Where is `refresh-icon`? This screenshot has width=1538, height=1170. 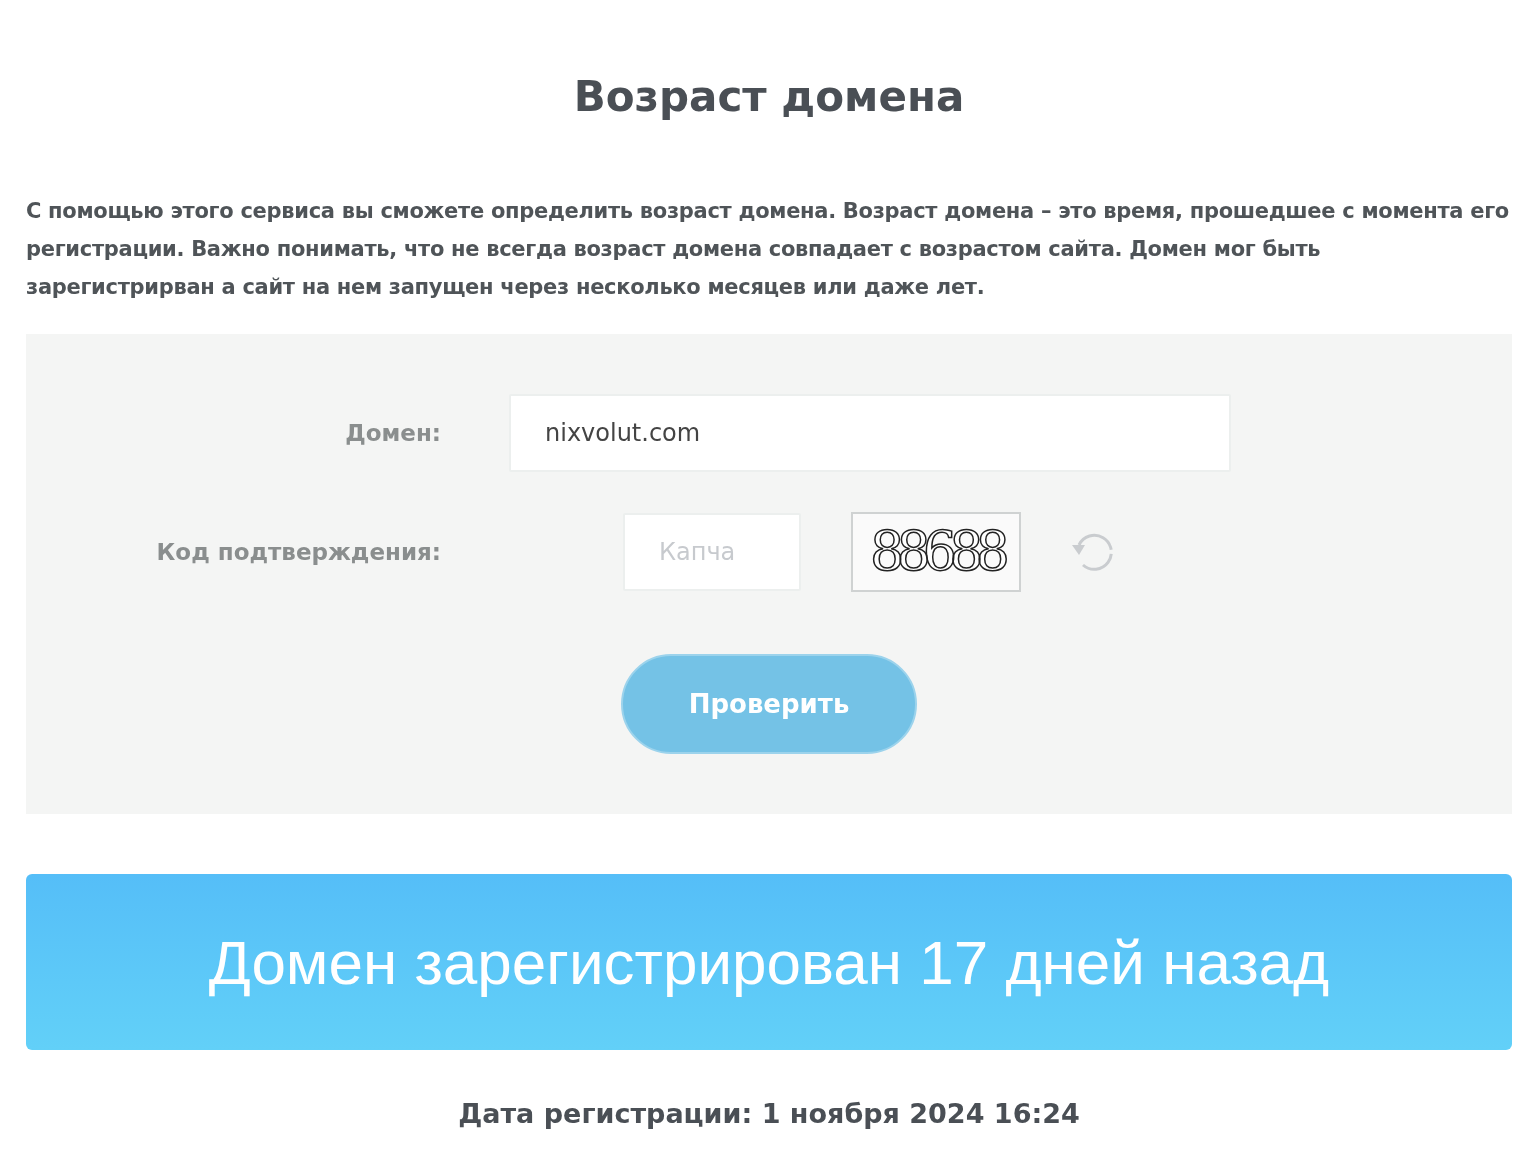 refresh-icon is located at coordinates (1093, 552).